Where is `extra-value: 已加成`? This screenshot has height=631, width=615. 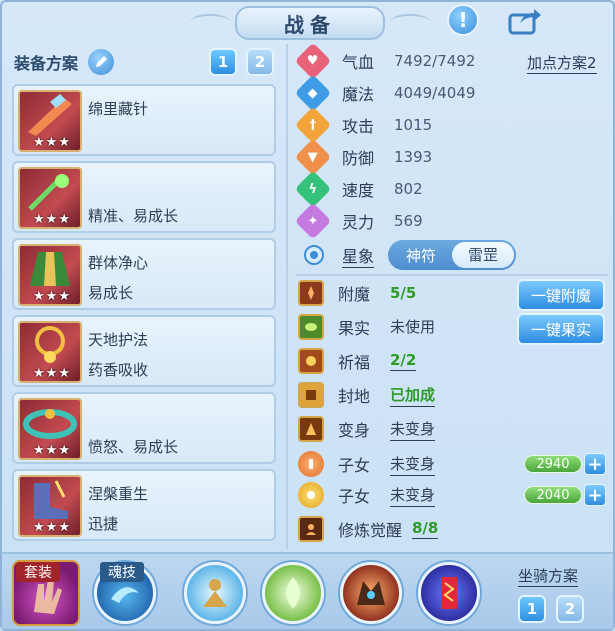
extra-value: 已加成 is located at coordinates (413, 395).